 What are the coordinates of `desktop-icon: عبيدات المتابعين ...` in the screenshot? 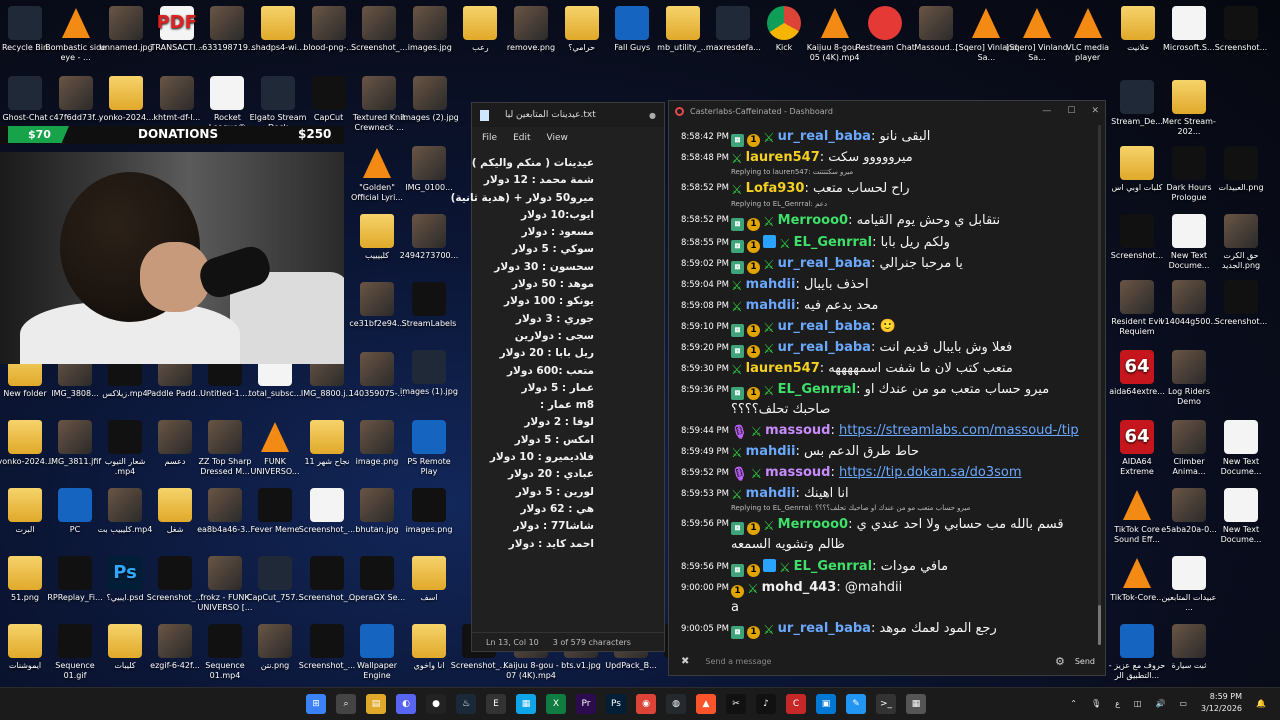 It's located at (1189, 584).